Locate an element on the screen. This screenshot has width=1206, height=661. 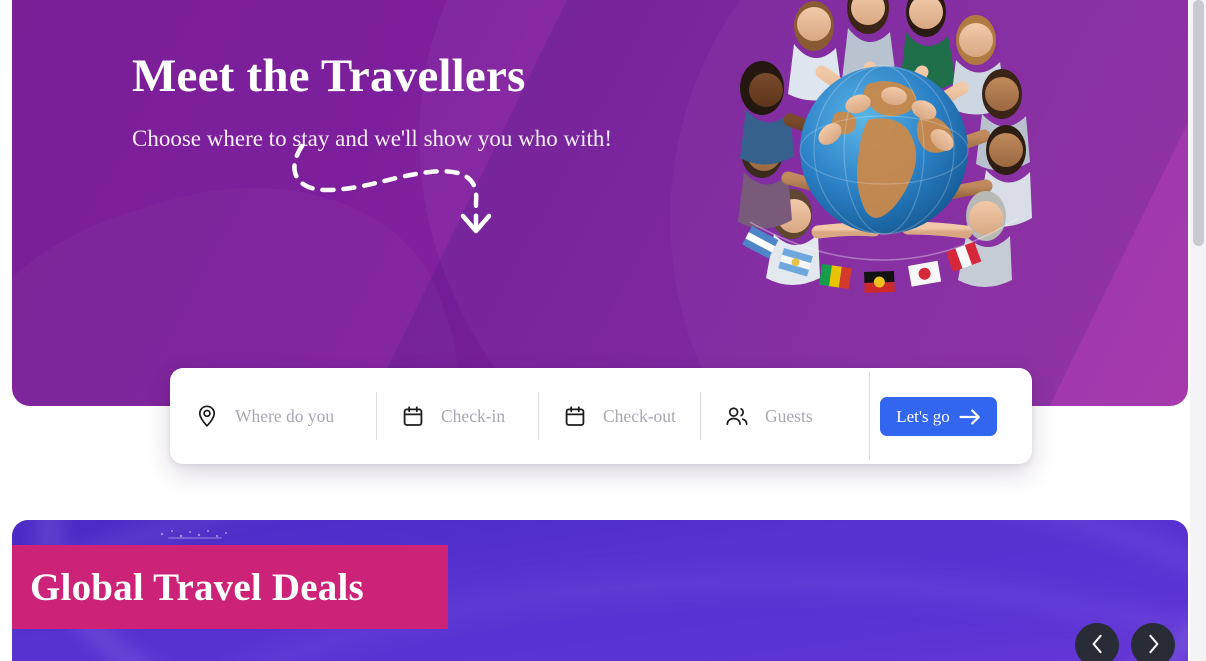
search-input-where: Where do you is located at coordinates (284, 416).